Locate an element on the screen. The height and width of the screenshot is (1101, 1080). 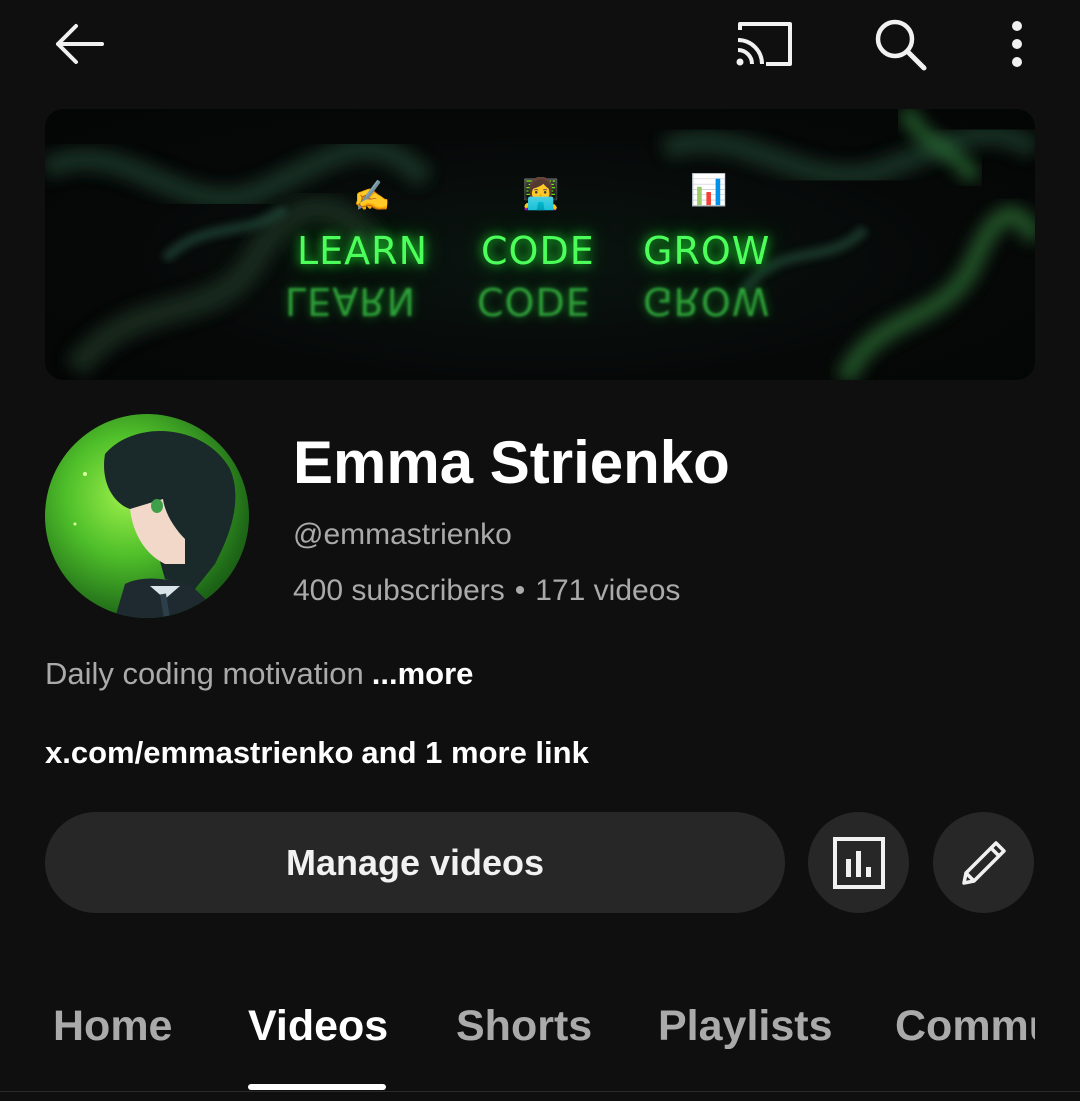
video-count: 171 videos is located at coordinates (608, 590).